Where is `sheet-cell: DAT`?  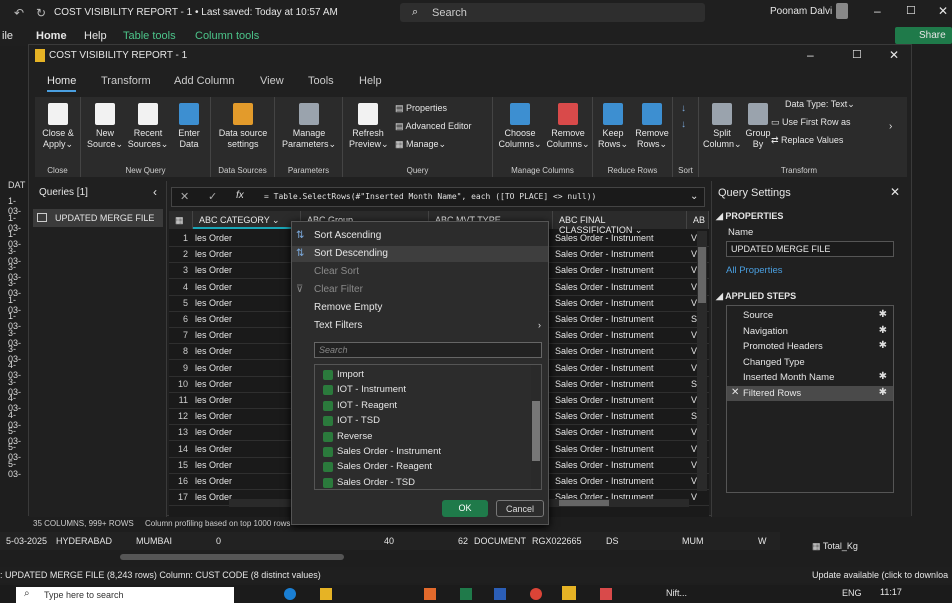
sheet-cell: DAT is located at coordinates (16, 185).